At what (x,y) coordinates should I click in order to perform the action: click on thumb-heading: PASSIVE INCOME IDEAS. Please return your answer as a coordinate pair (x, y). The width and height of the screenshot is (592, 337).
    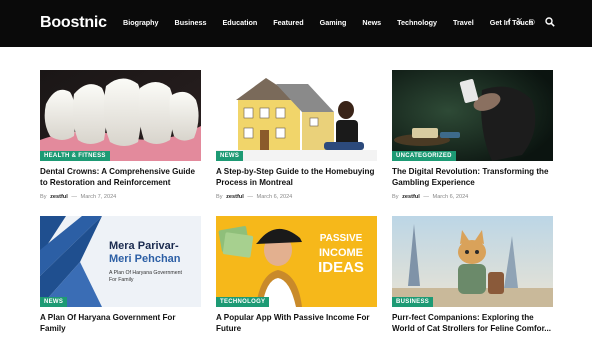
    Looking at the image, I should click on (341, 254).